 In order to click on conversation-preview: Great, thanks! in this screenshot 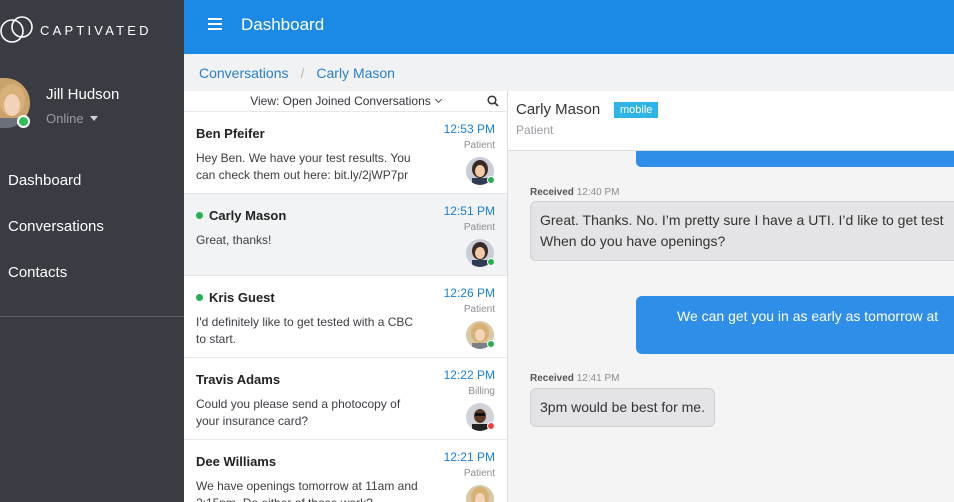, I will do `click(234, 240)`.